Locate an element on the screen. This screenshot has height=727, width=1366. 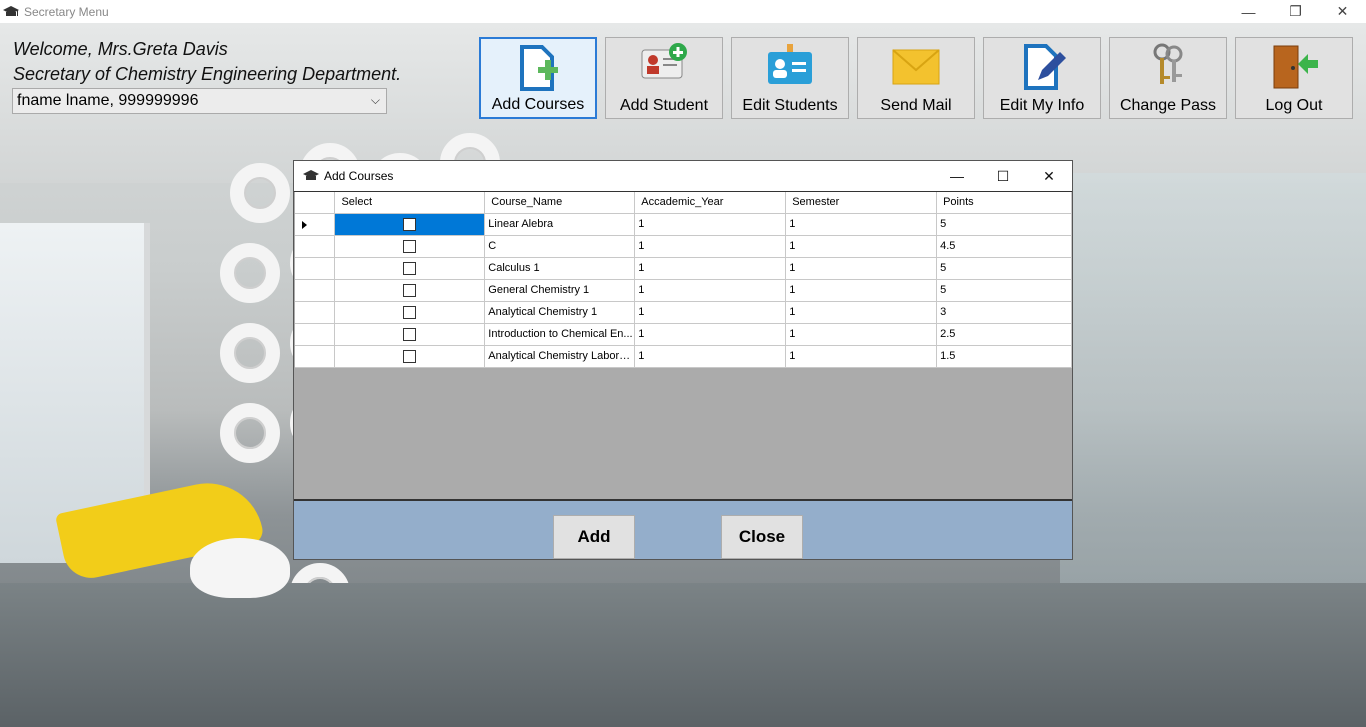
add-courses-button: Add Courses is located at coordinates (538, 78).